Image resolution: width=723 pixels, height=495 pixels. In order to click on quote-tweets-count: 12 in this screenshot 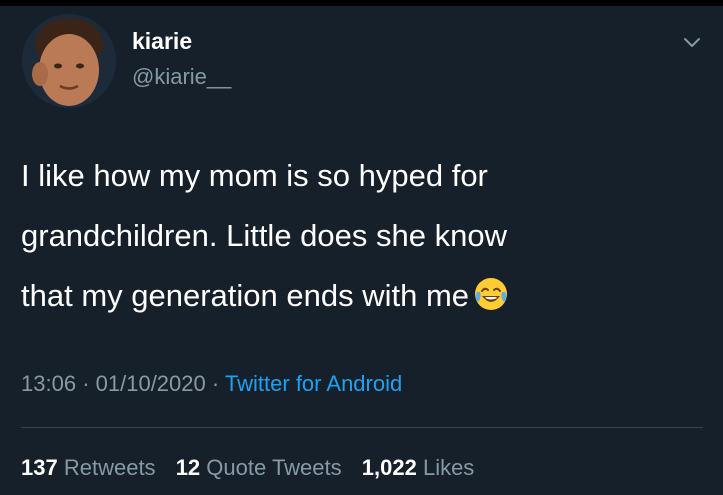, I will do `click(188, 467)`.